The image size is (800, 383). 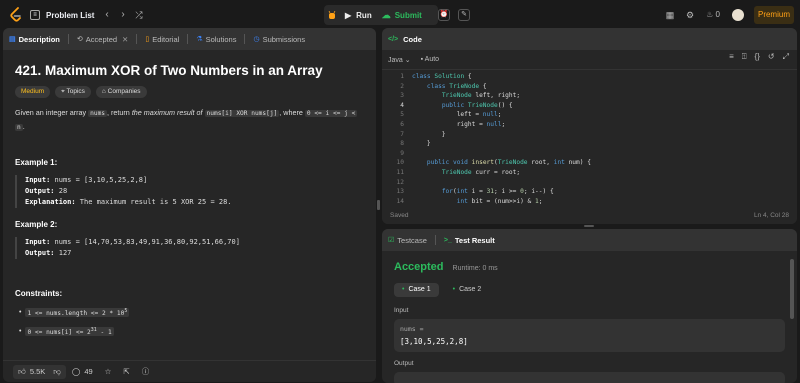 What do you see at coordinates (407, 240) in the screenshot?
I see `tab-testcase: ☑ Testcase` at bounding box center [407, 240].